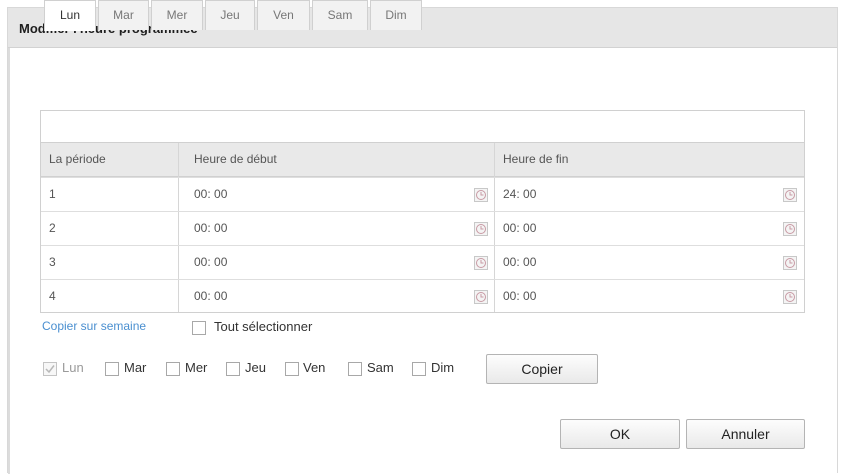 The width and height of the screenshot is (845, 474). Describe the element at coordinates (314, 367) in the screenshot. I see `copy-day-label: Ven` at that location.